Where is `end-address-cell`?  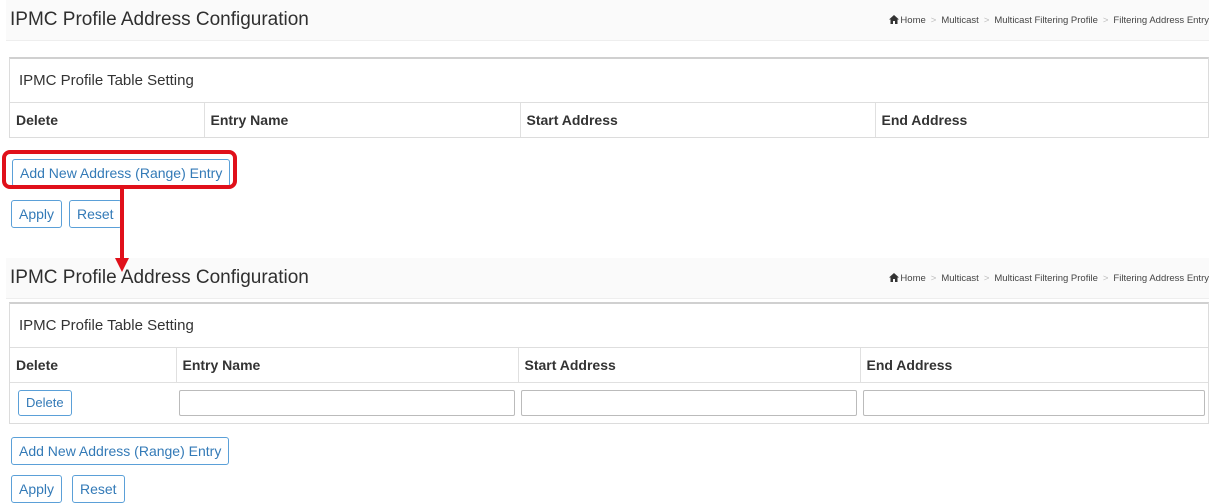 end-address-cell is located at coordinates (1034, 402).